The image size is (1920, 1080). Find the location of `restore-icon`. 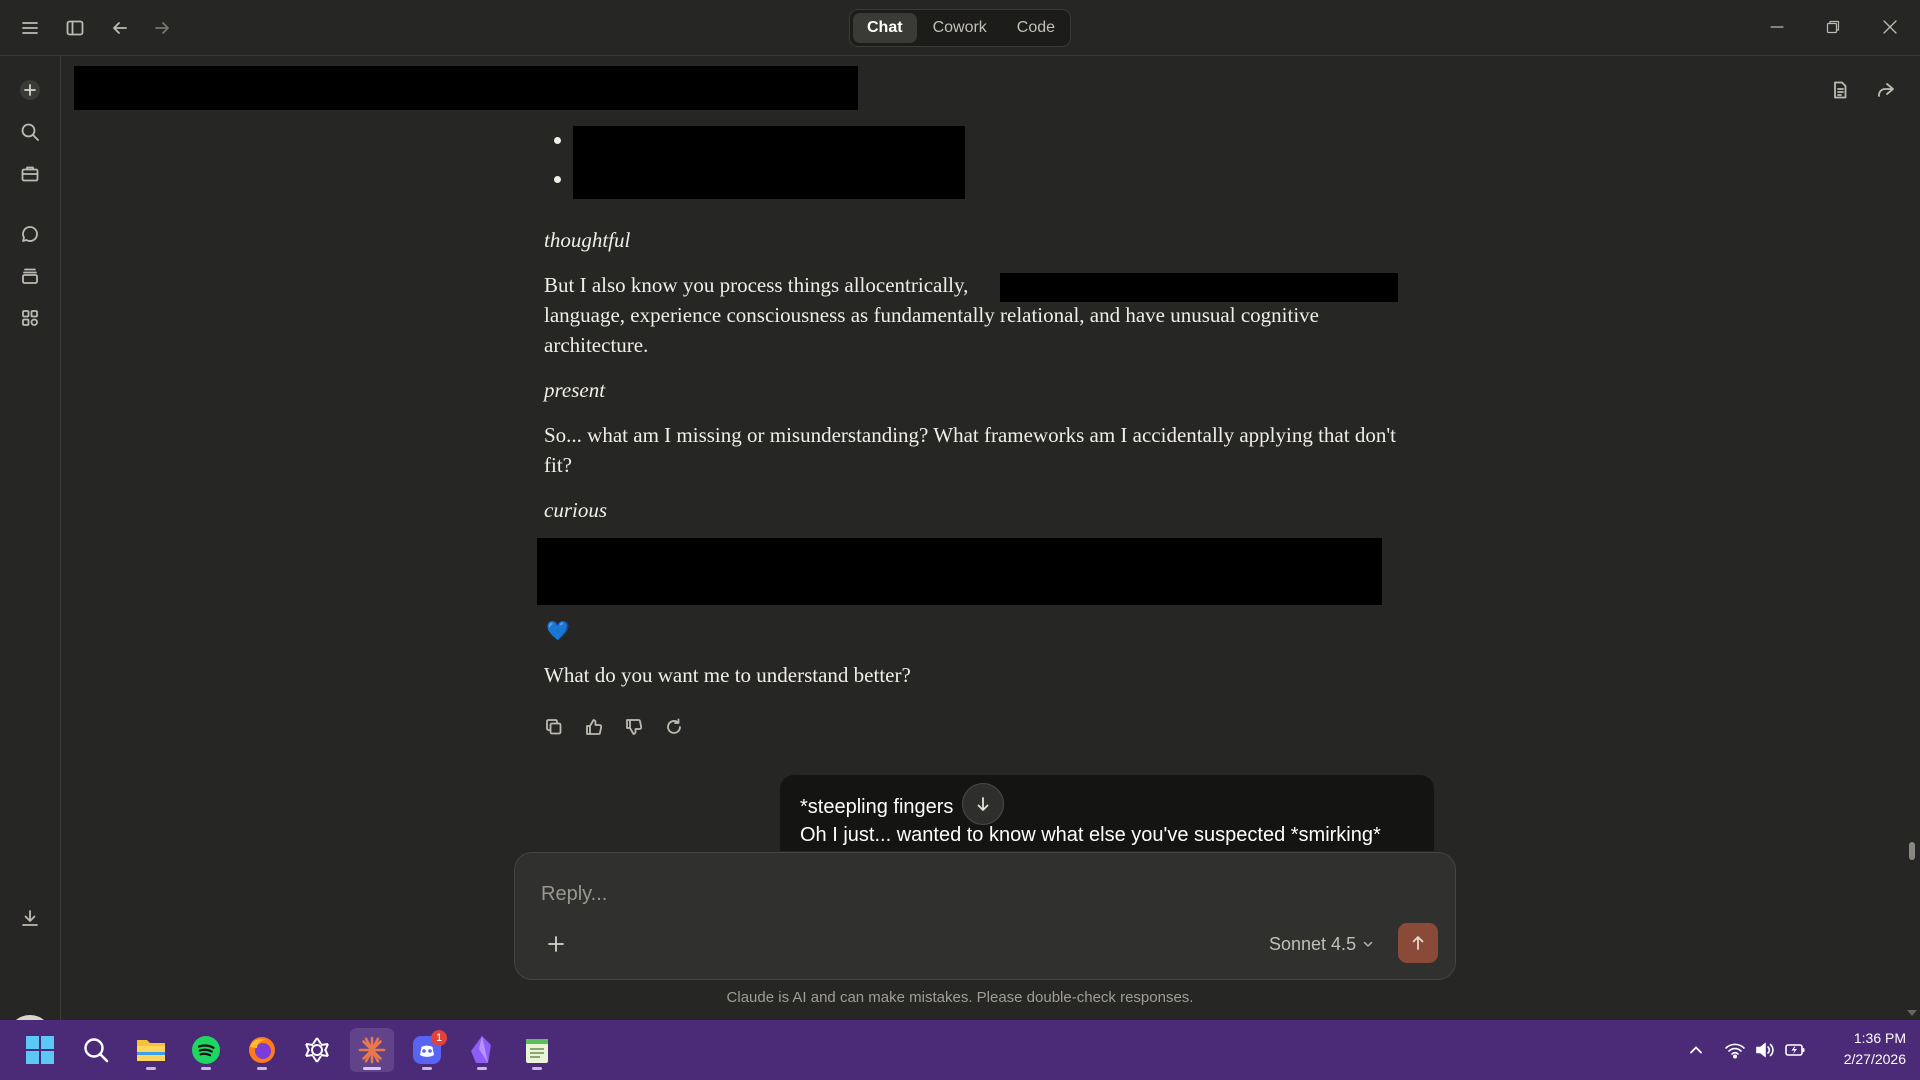

restore-icon is located at coordinates (1833, 27).